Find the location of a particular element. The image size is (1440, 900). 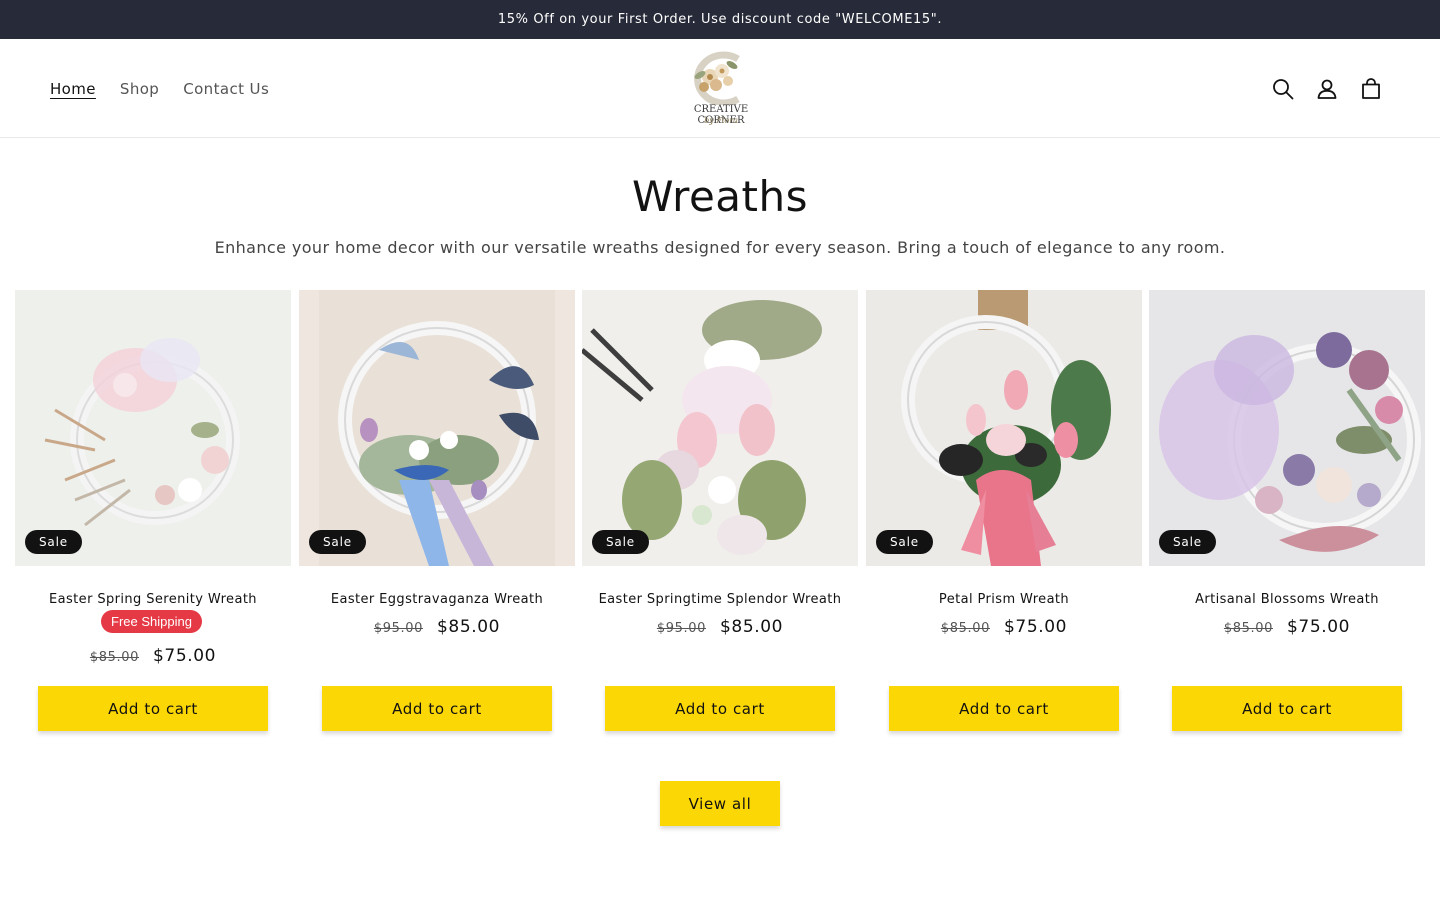

site-logo: CREATIVE CORNER by Flora is located at coordinates (721, 89).